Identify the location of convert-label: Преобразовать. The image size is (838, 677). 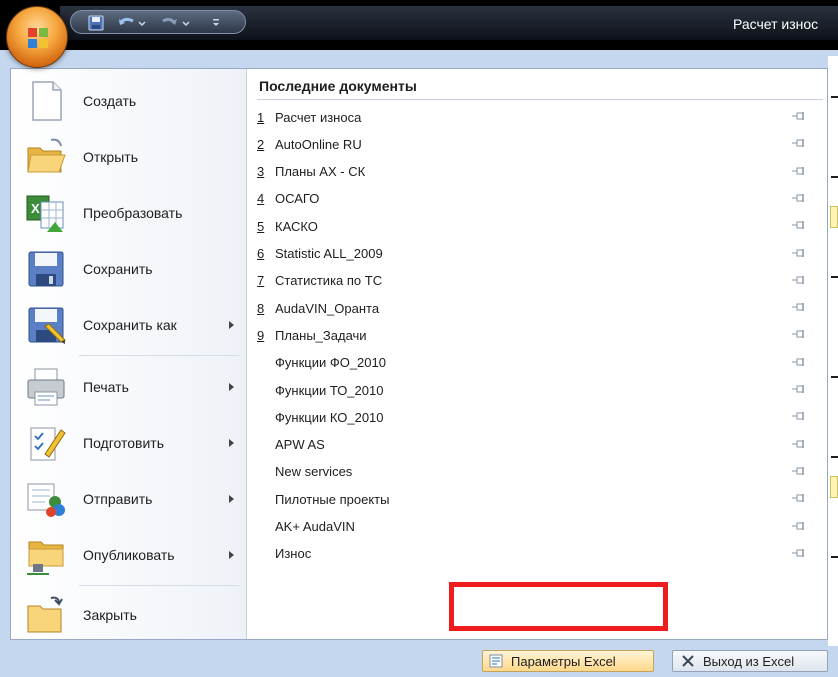
(133, 213).